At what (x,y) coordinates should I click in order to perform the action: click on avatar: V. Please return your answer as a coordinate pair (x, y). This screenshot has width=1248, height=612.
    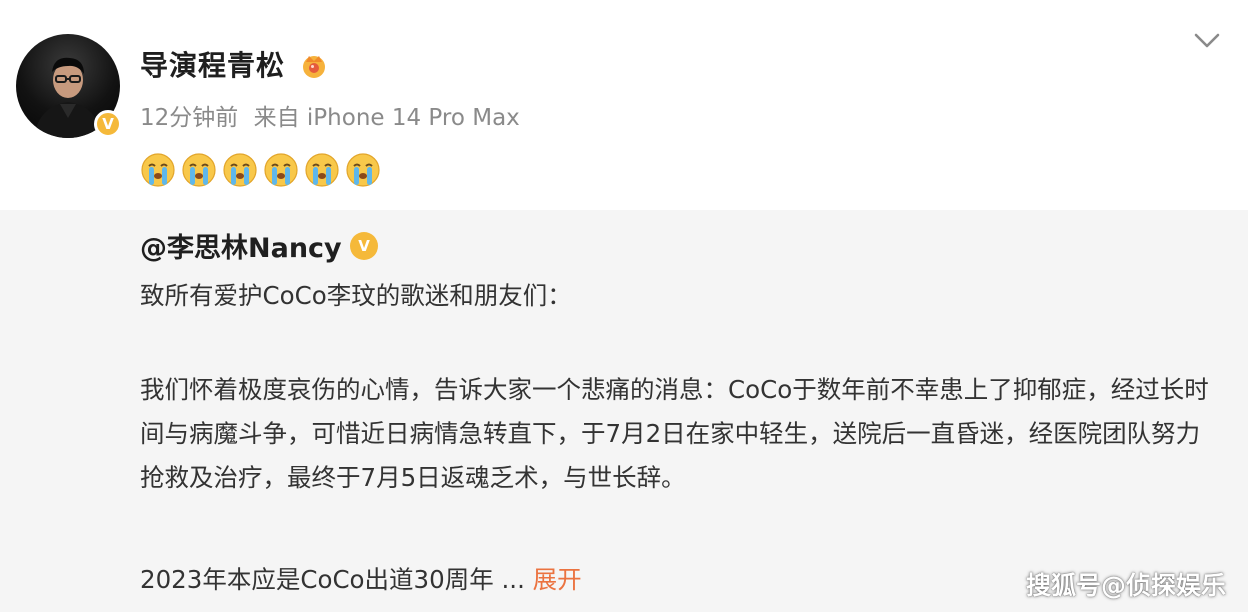
    Looking at the image, I should click on (69, 86).